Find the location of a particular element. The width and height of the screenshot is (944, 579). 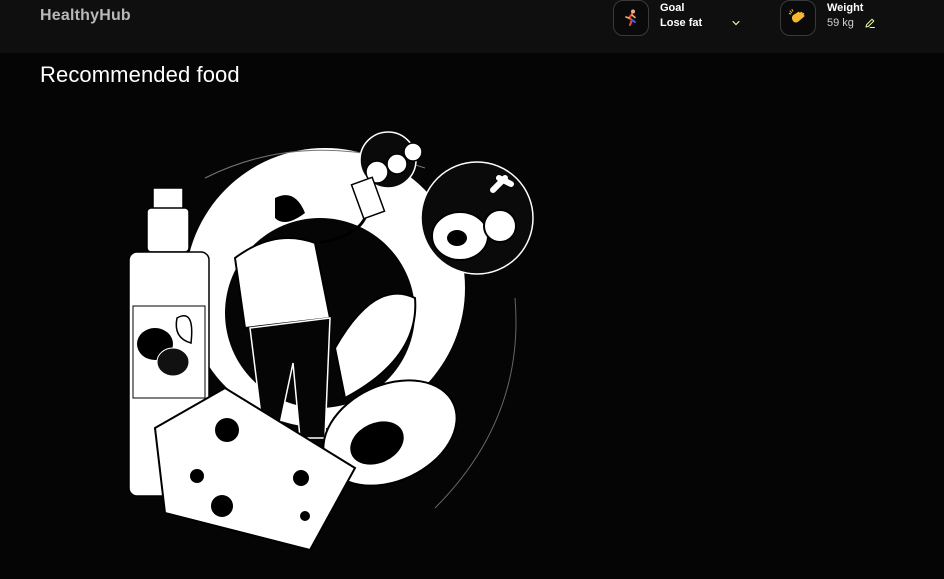

weight-icon-box is located at coordinates (798, 18).